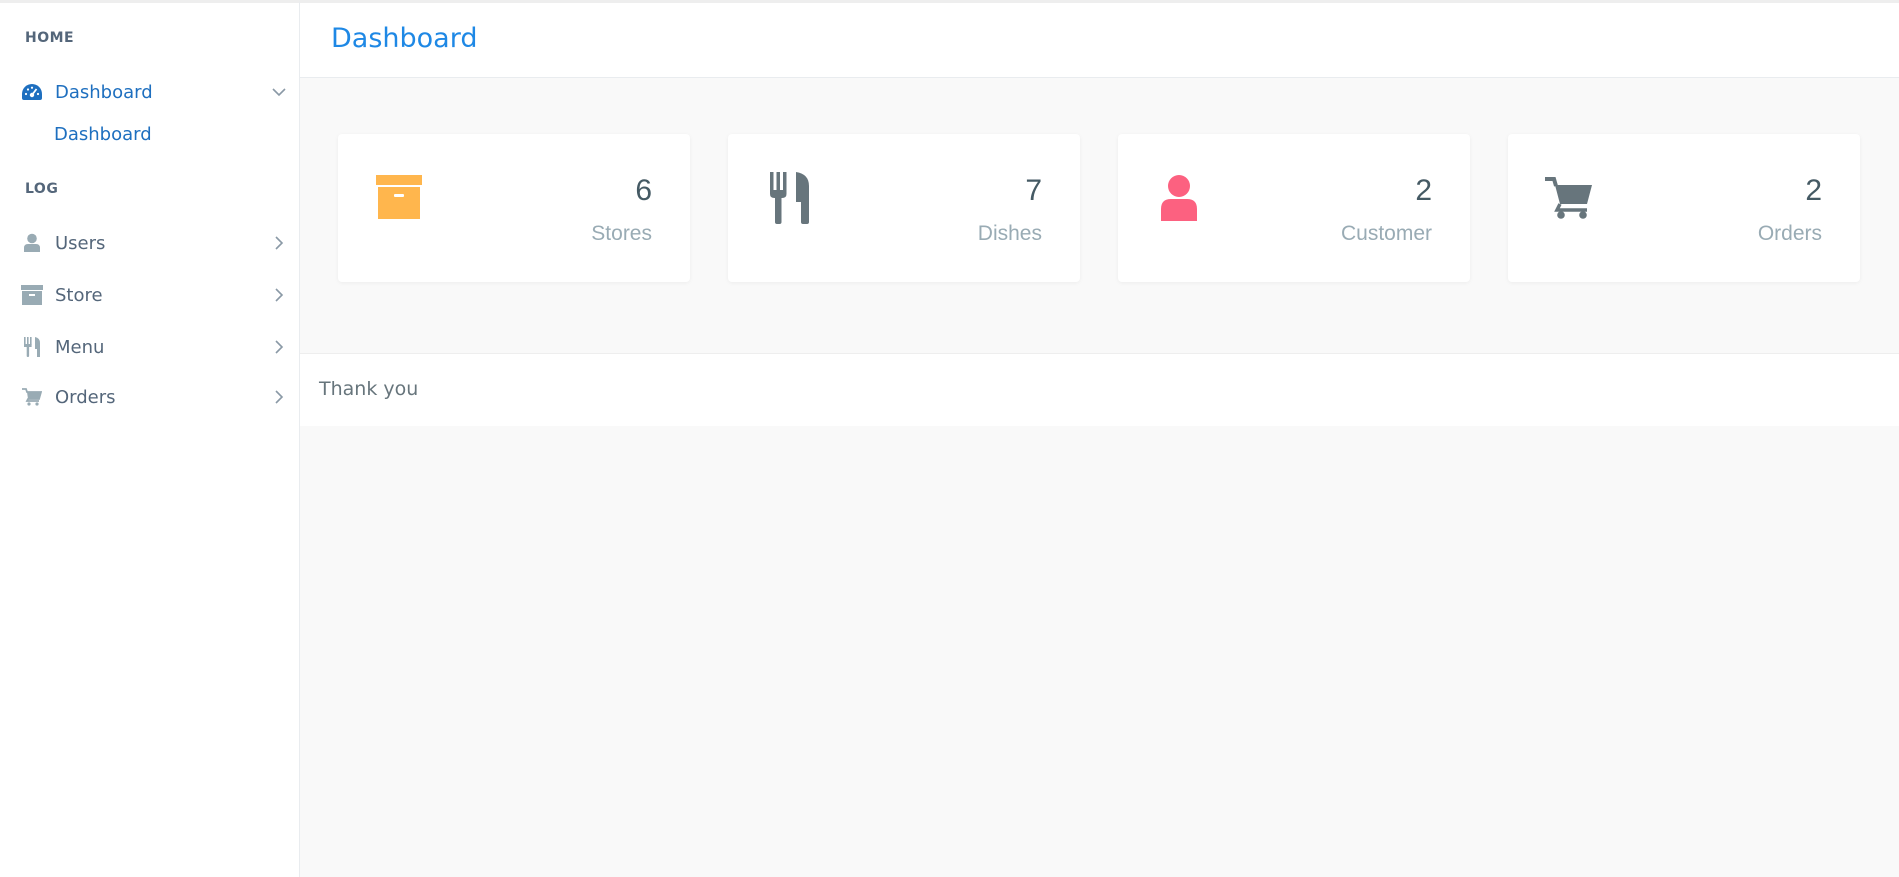 This screenshot has width=1899, height=877. I want to click on sidebar-item-store: Store, so click(150, 295).